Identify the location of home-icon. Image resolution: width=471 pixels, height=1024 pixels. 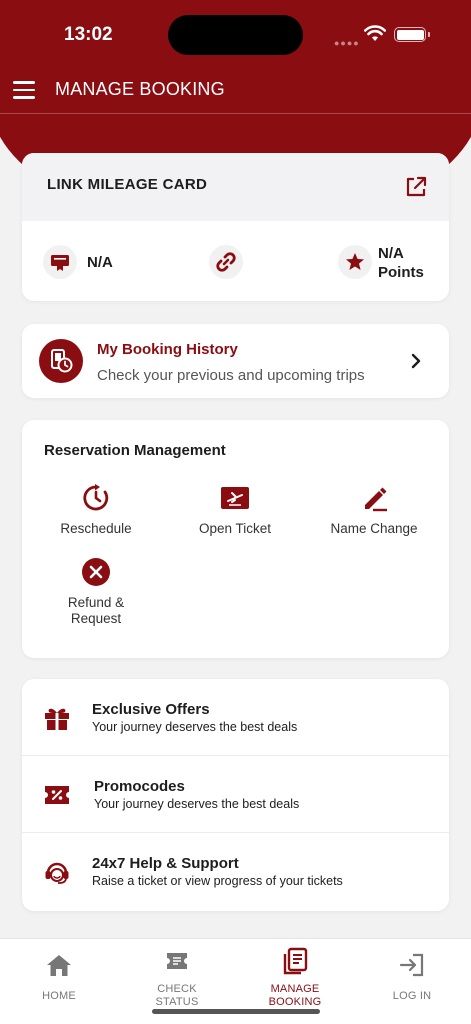
(59, 965).